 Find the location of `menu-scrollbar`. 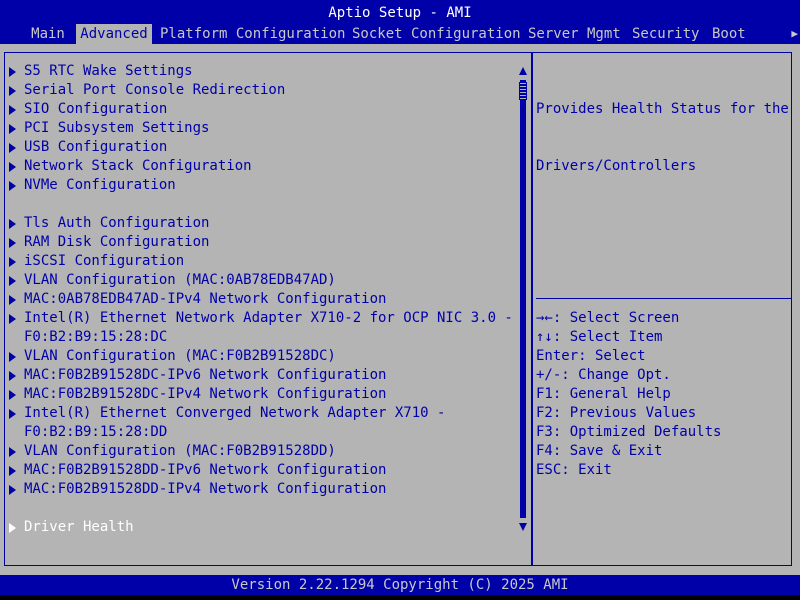

menu-scrollbar is located at coordinates (523, 299).